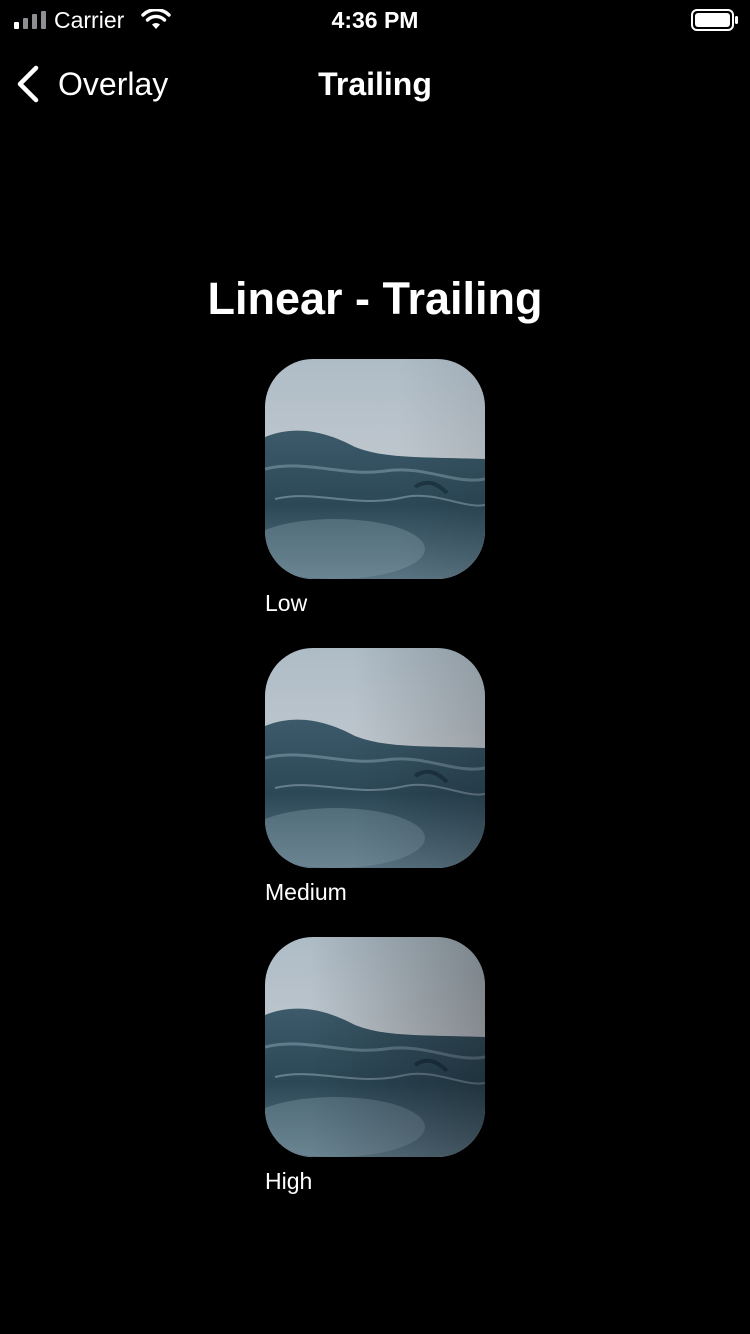  Describe the element at coordinates (306, 892) in the screenshot. I see `card-label-medium: Medium` at that location.